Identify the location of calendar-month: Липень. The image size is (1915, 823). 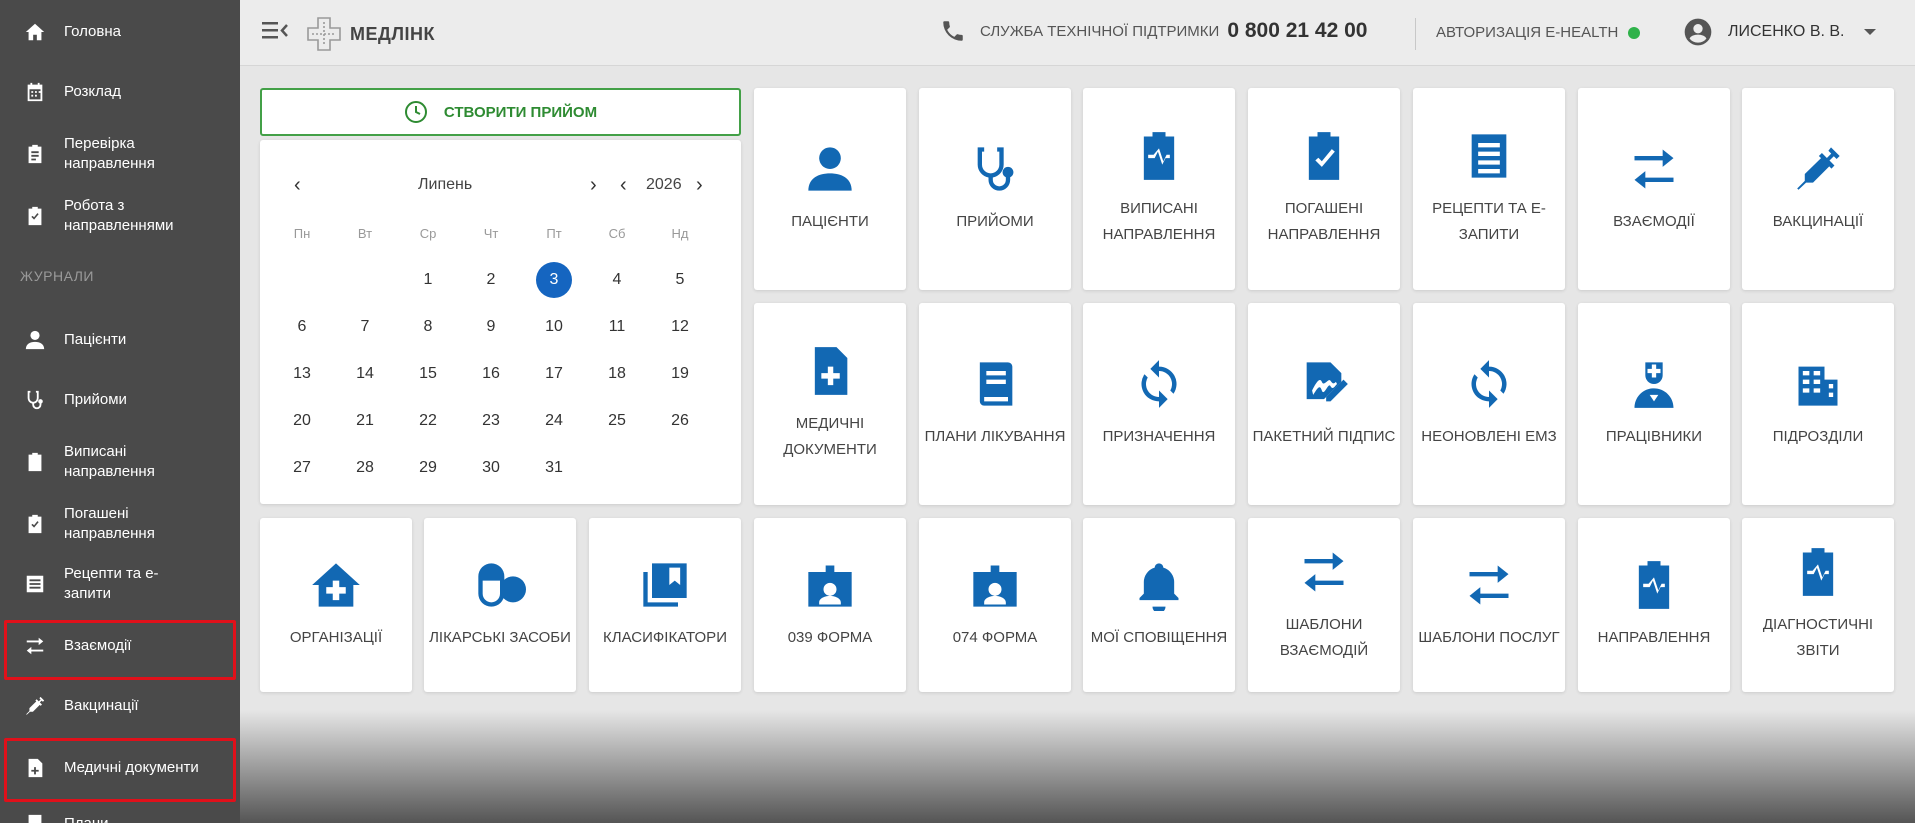
(445, 185).